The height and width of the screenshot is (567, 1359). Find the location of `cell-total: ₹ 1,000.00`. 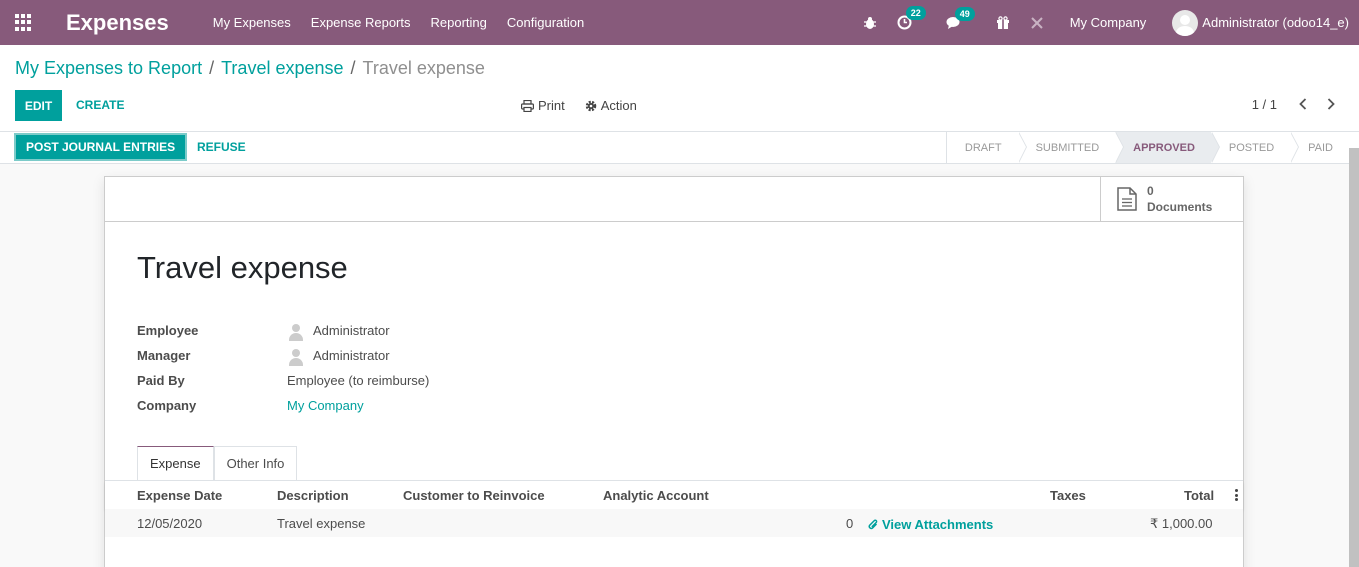

cell-total: ₹ 1,000.00 is located at coordinates (1181, 523).